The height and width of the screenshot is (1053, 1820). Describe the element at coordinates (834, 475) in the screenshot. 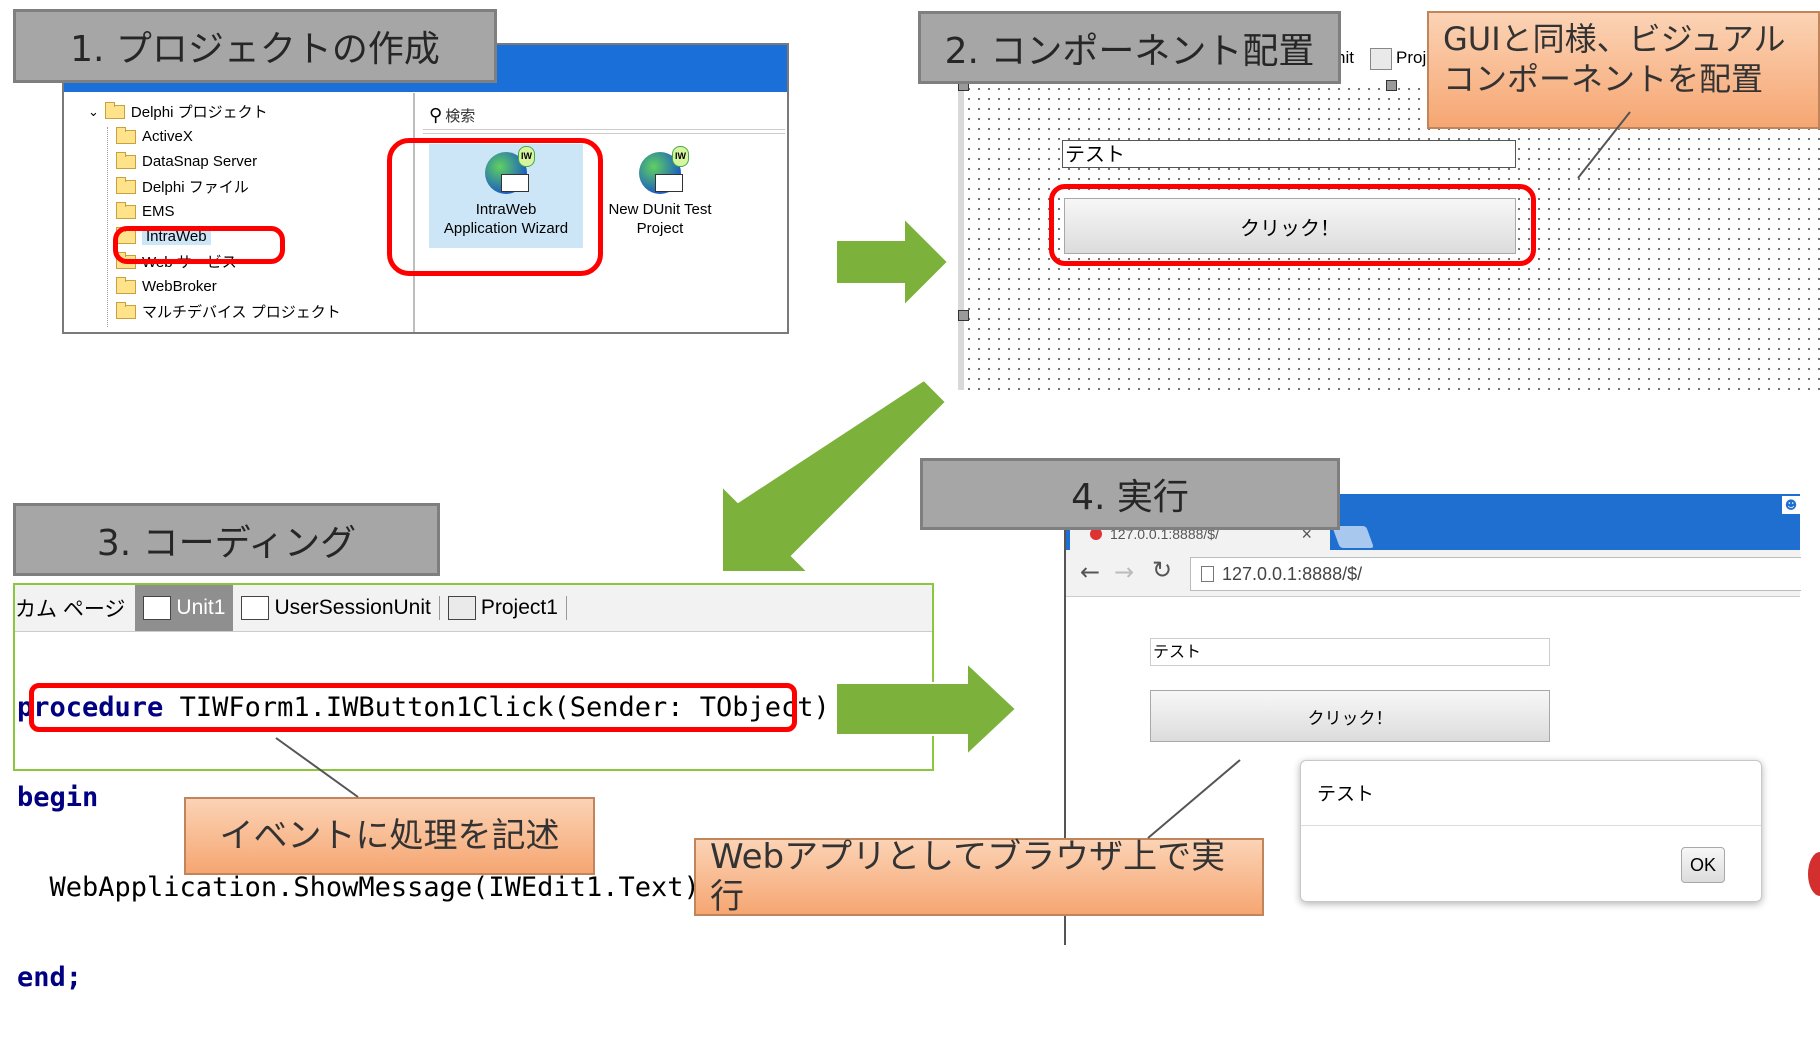

I see `arrow-down-left-icon` at that location.